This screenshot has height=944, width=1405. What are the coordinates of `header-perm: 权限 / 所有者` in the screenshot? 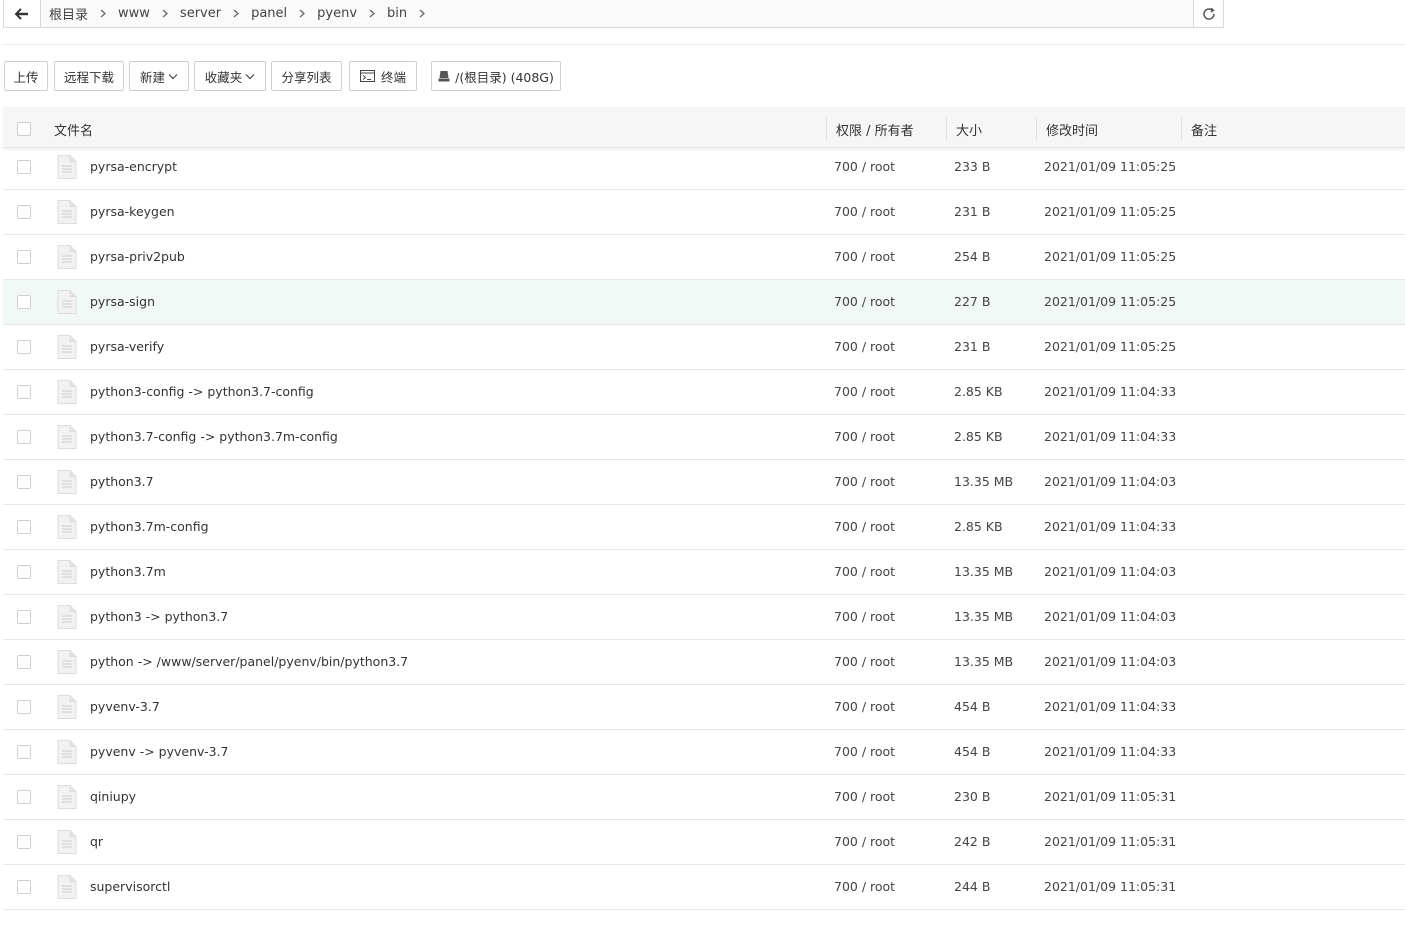 It's located at (875, 127).